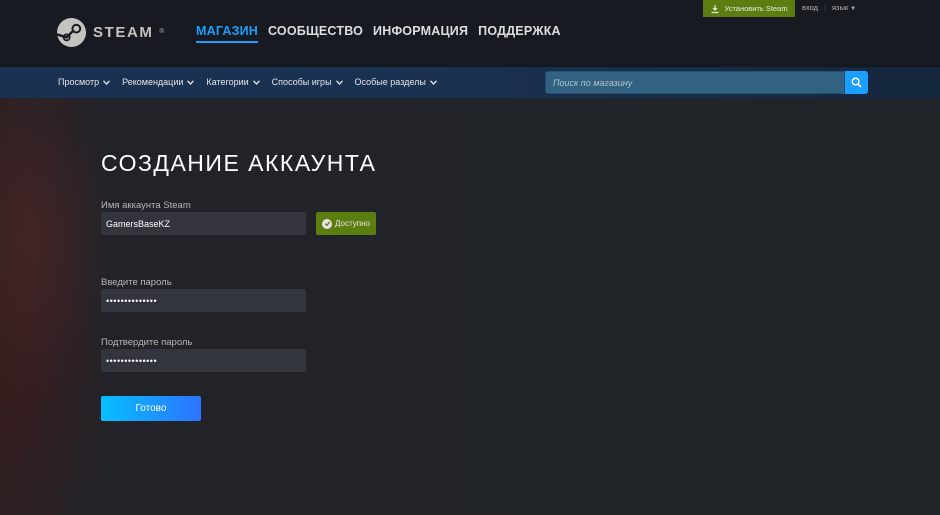  What do you see at coordinates (715, 8) in the screenshot?
I see `download-icon` at bounding box center [715, 8].